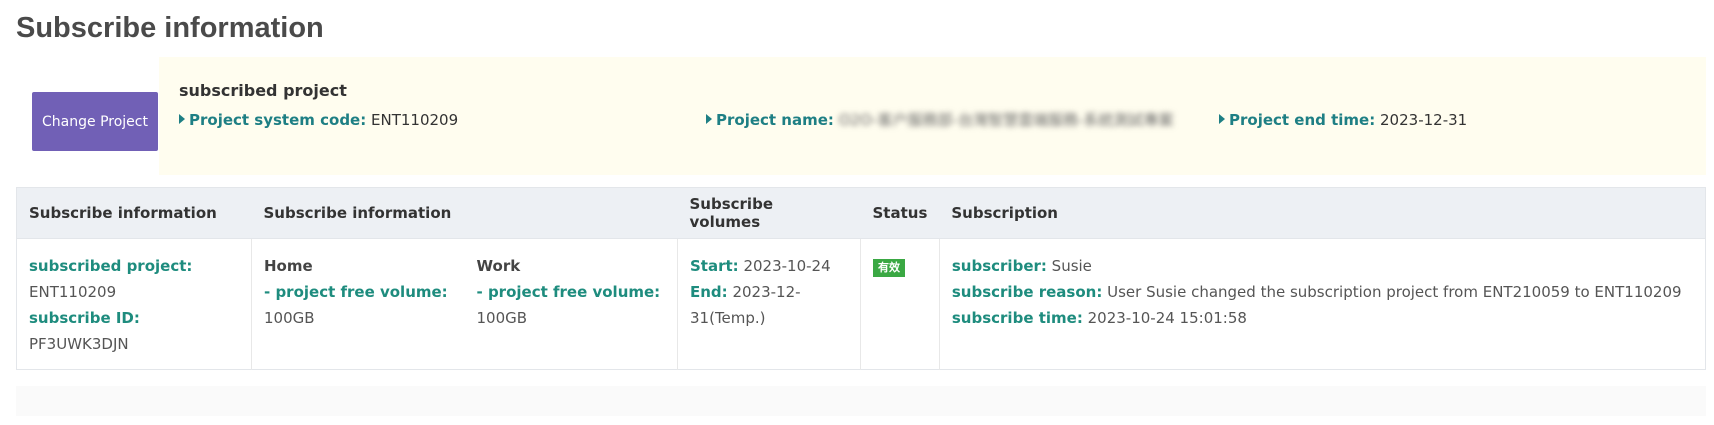  What do you see at coordinates (1167, 318) in the screenshot?
I see `subscribe-time-value: 2023-10-24 15:01:58` at bounding box center [1167, 318].